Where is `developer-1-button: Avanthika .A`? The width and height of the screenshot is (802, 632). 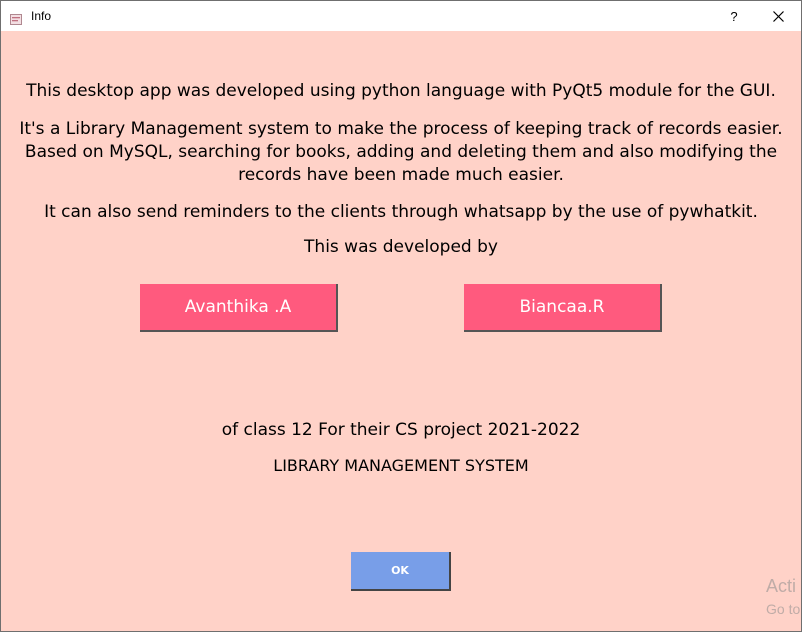 developer-1-button: Avanthika .A is located at coordinates (239, 308).